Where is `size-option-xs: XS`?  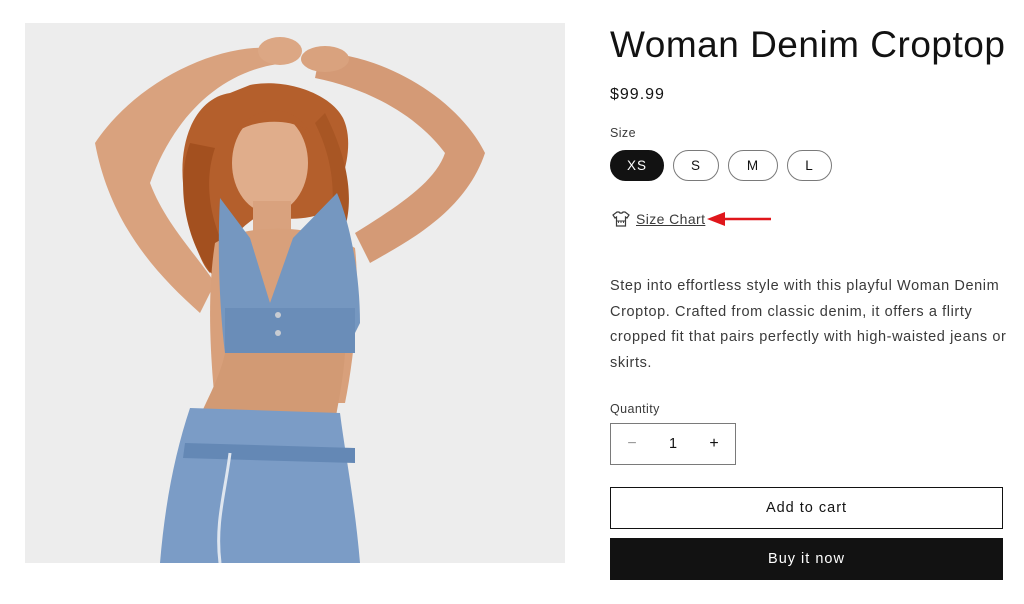
size-option-xs: XS is located at coordinates (637, 165).